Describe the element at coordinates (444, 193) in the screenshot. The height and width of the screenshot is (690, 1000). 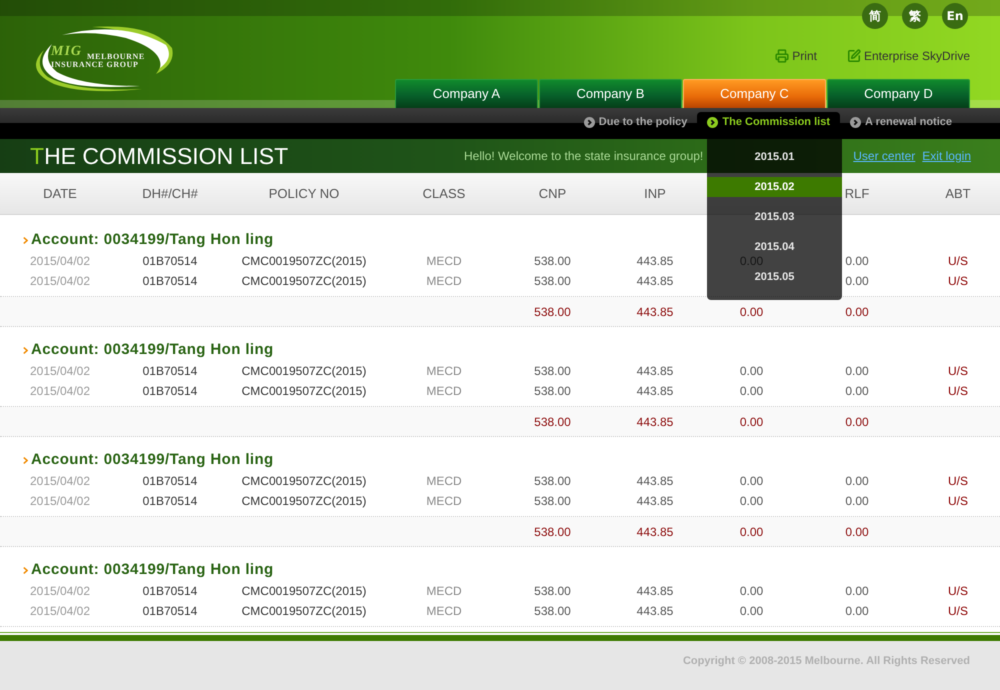
I see `column-header: CLASS` at that location.